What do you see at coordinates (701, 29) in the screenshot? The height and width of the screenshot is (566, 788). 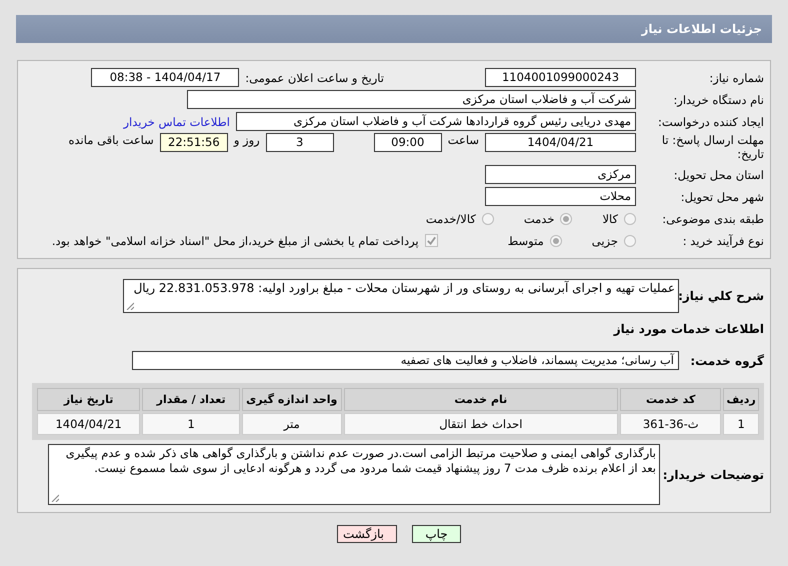 I see `page-title: جزئیات اطلاعات نیاز` at bounding box center [701, 29].